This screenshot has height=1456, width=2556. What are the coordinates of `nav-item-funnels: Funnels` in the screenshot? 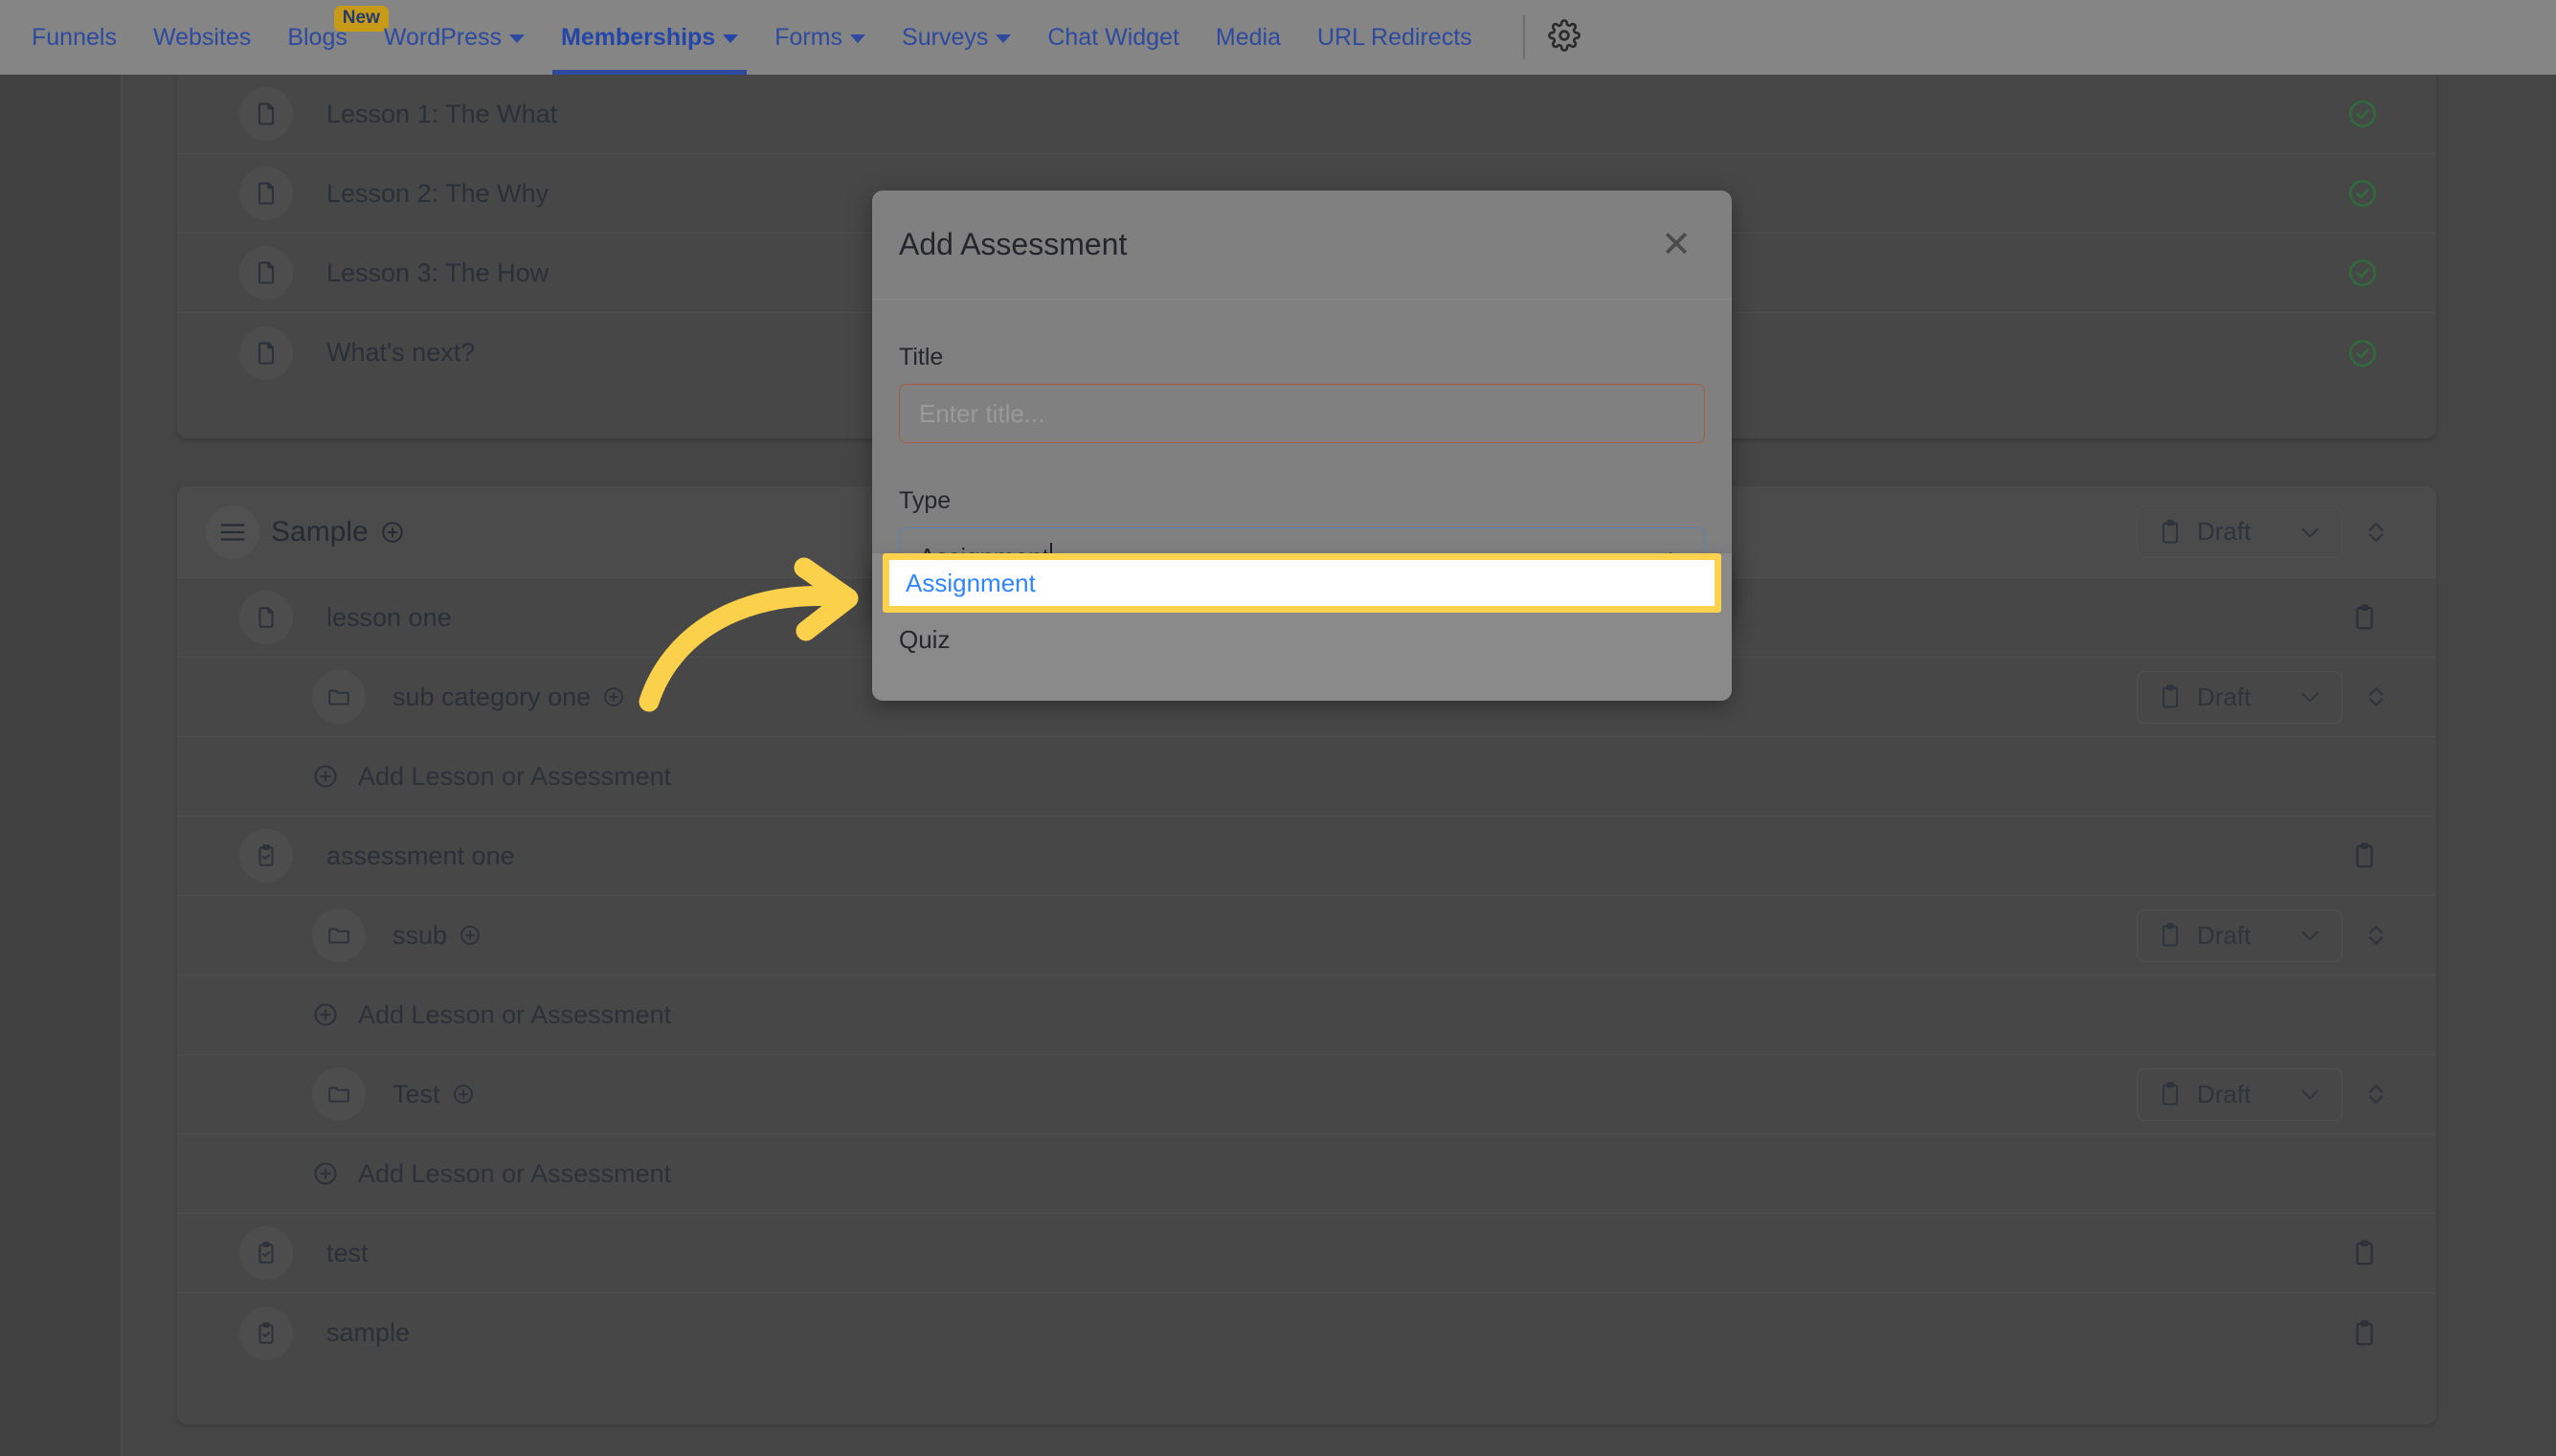 It's located at (74, 38).